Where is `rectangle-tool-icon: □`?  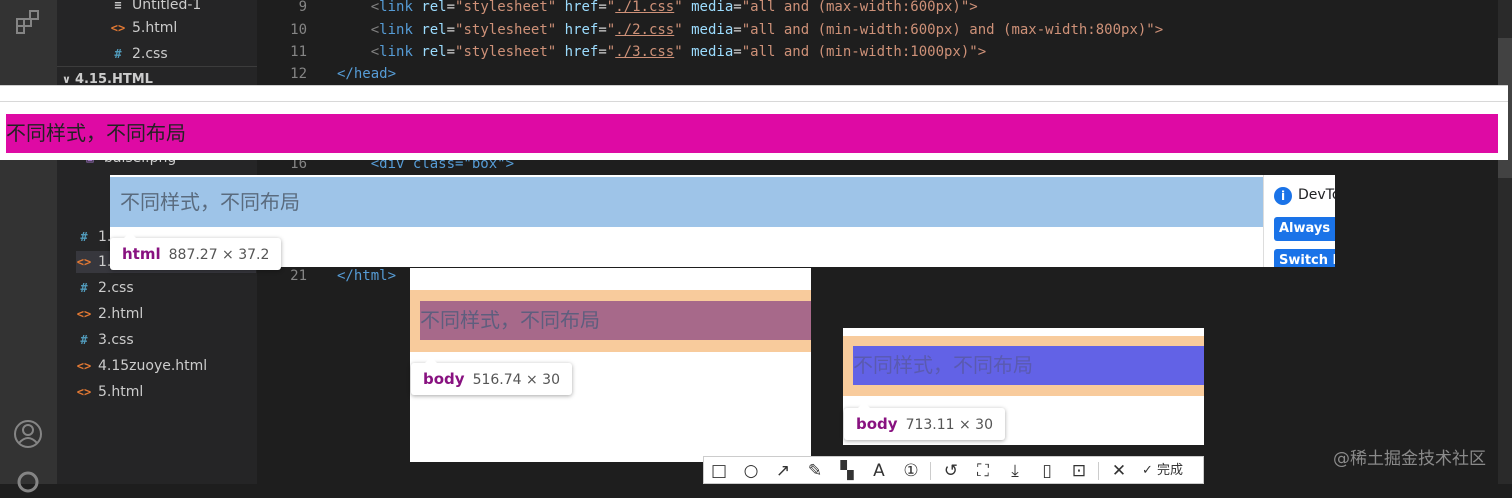
rectangle-tool-icon: □ is located at coordinates (719, 471).